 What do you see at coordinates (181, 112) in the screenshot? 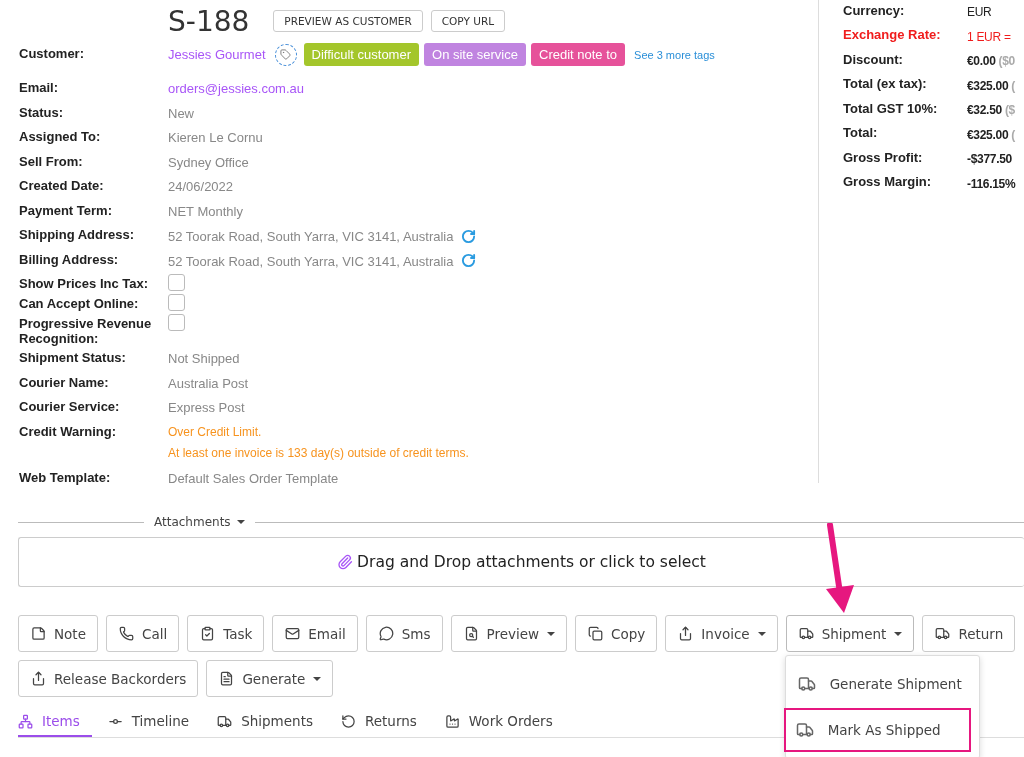
I see `field-value: New` at bounding box center [181, 112].